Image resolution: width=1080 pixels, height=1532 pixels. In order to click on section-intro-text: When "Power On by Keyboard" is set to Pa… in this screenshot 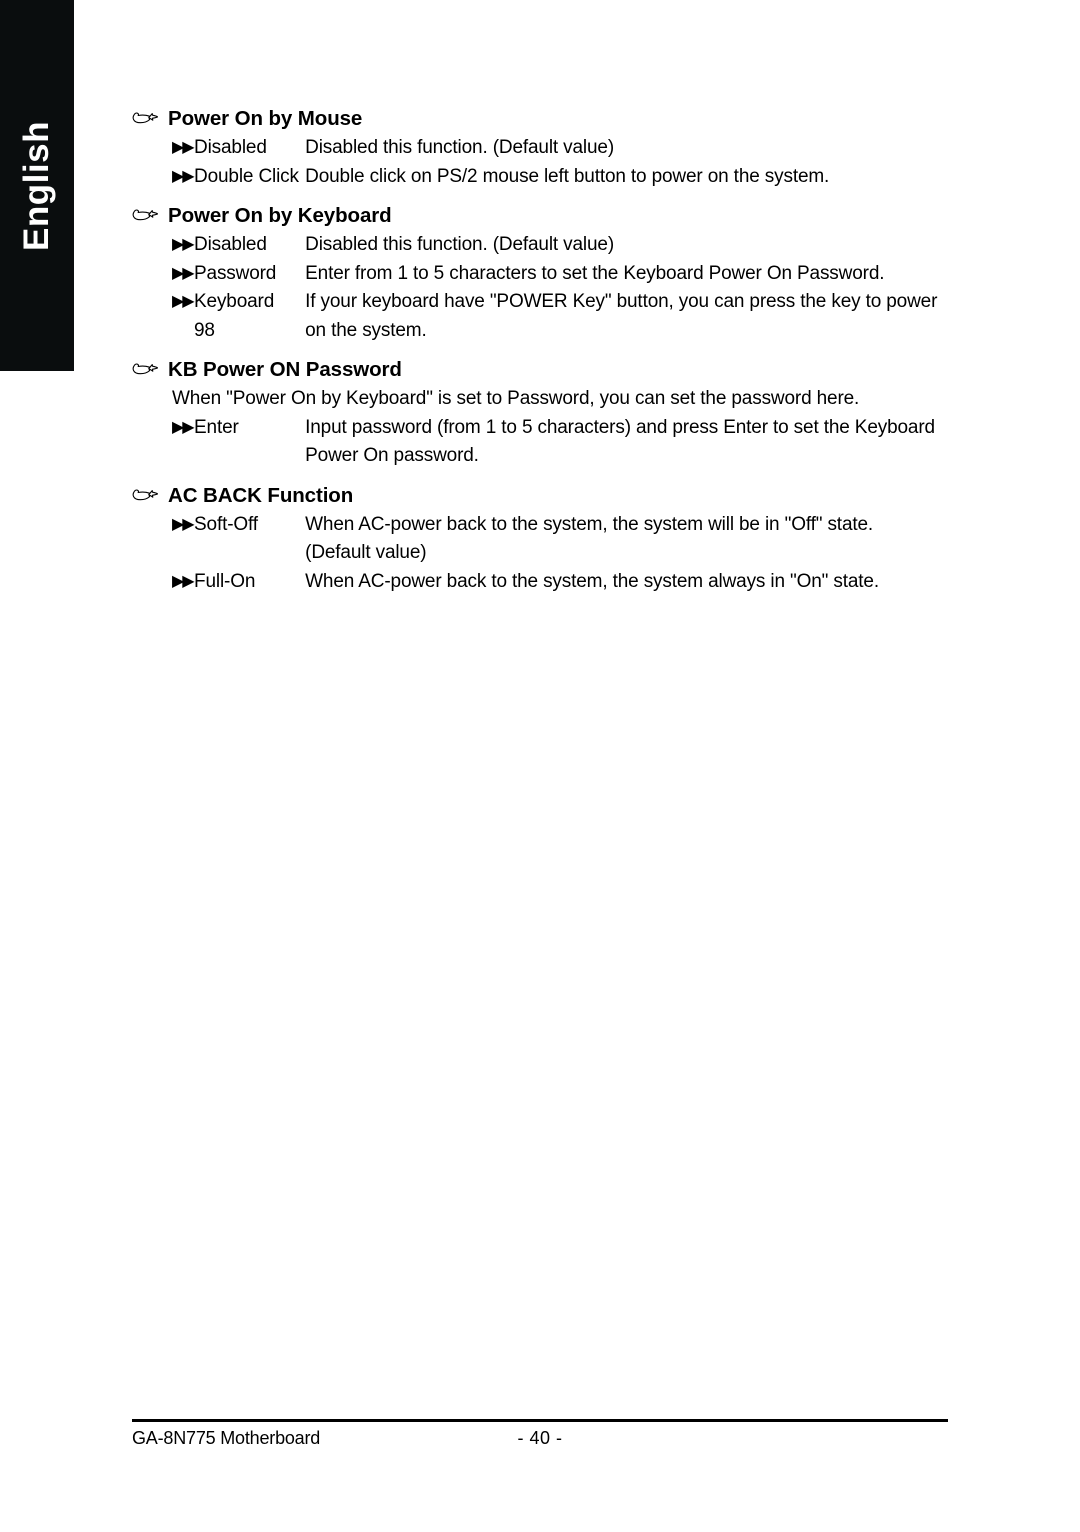, I will do `click(516, 398)`.